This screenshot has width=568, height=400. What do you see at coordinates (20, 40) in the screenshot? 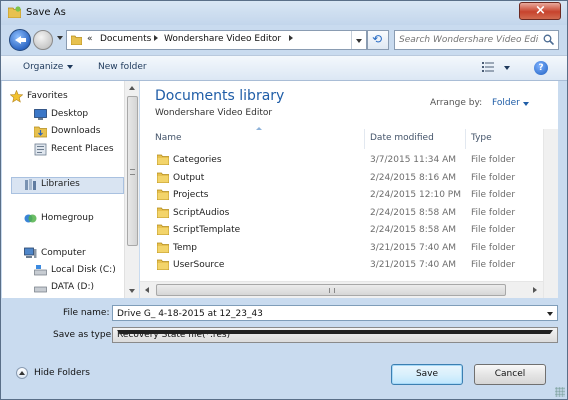
I see `back-button` at bounding box center [20, 40].